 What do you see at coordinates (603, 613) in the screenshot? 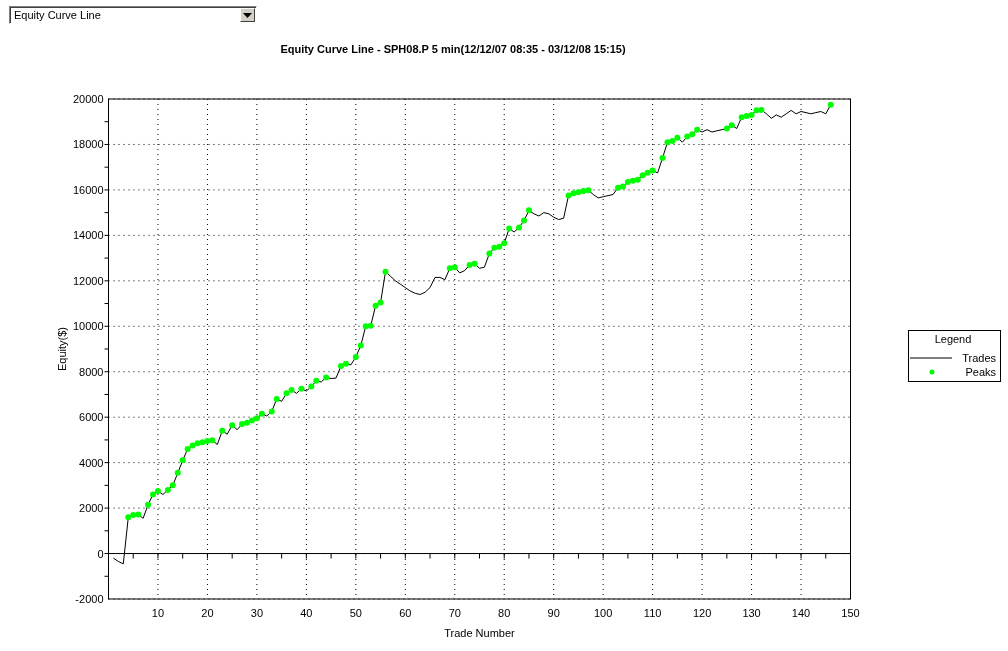
I see `x-tick-label: 100` at bounding box center [603, 613].